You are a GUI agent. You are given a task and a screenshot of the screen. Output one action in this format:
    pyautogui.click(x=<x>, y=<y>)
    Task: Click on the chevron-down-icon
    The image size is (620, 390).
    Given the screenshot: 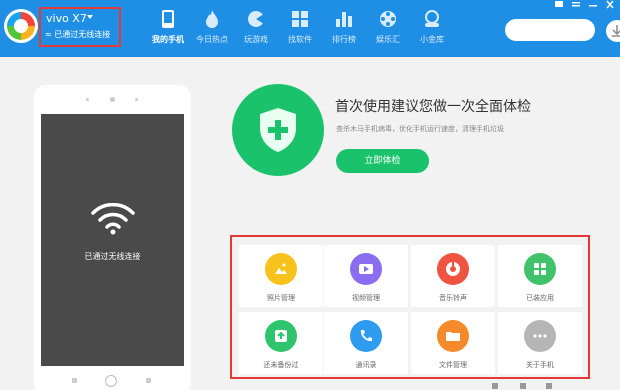 What is the action you would take?
    pyautogui.click(x=90, y=17)
    